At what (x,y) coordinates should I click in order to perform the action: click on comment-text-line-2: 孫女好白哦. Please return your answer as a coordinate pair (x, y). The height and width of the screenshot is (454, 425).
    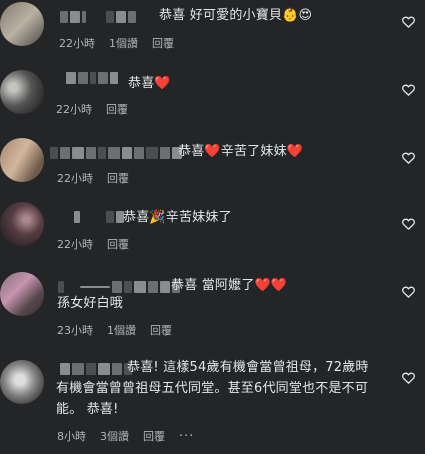
    Looking at the image, I should click on (90, 303).